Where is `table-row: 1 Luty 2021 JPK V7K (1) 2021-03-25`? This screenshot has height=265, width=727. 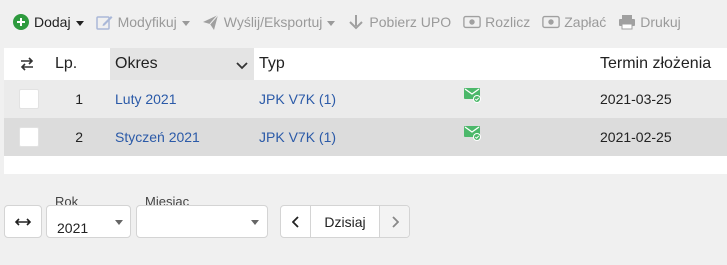 table-row: 1 Luty 2021 JPK V7K (1) 2021-03-25 is located at coordinates (365, 99).